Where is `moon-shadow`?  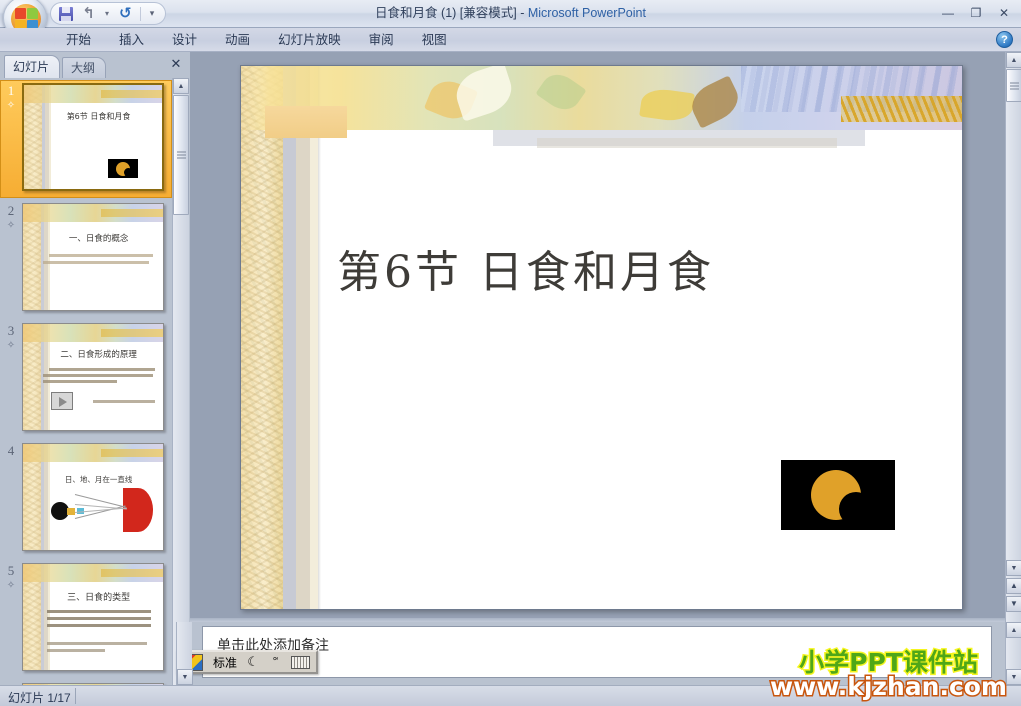
moon-shadow is located at coordinates (856, 509).